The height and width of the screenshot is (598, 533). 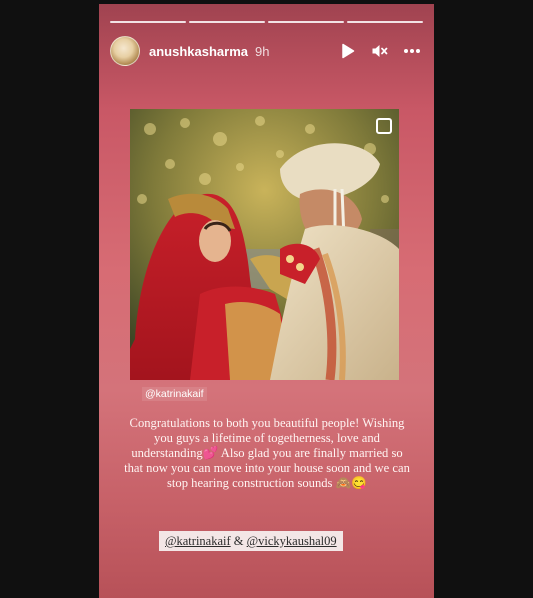 What do you see at coordinates (412, 51) in the screenshot?
I see `more-icon` at bounding box center [412, 51].